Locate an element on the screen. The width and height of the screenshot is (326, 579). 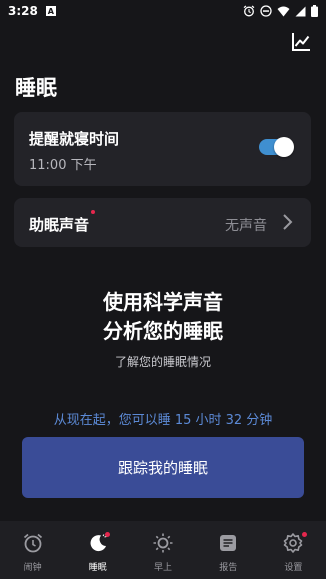
nav-item-morning: 早上 is located at coordinates (162, 550).